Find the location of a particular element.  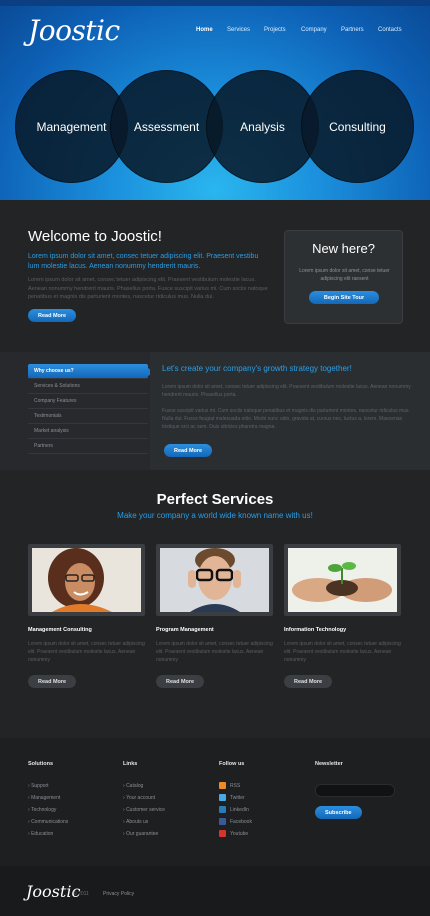

footer-links-title: Links is located at coordinates (130, 764).